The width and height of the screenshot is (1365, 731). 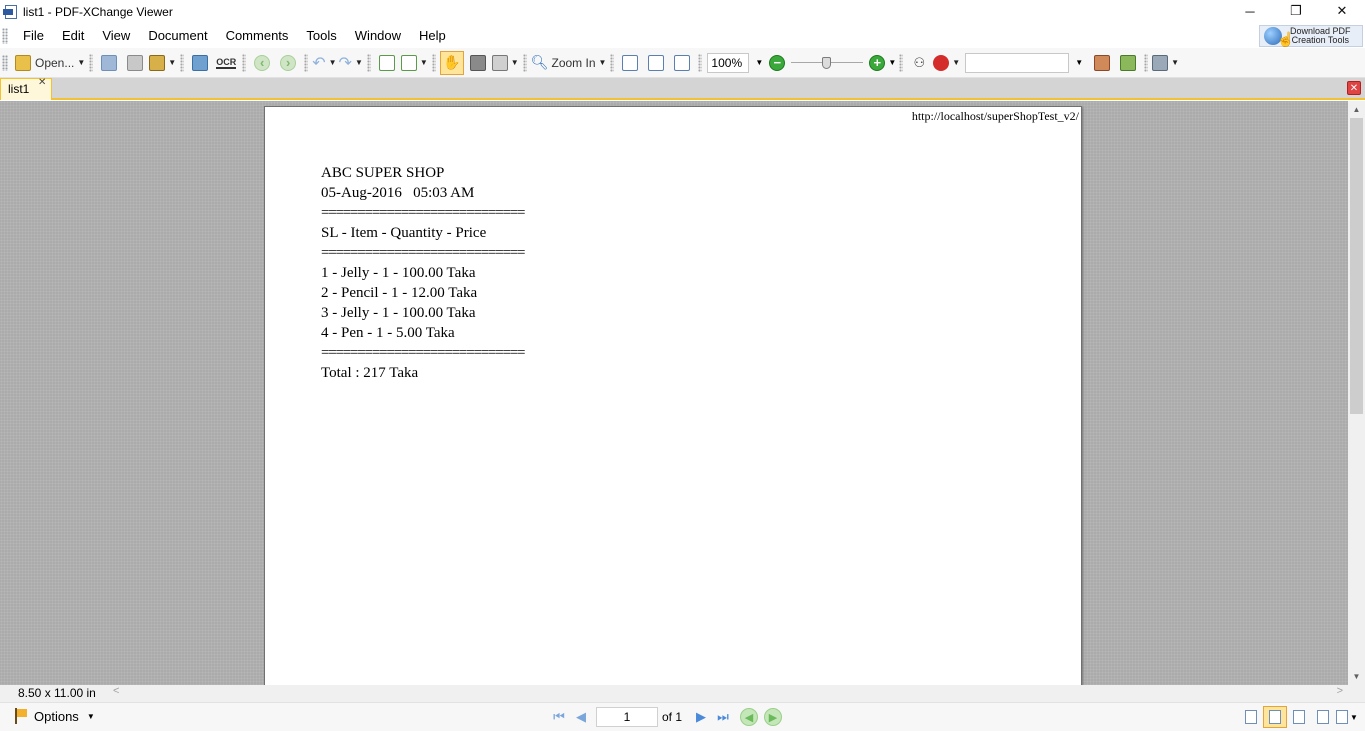 I want to click on facing-view-button, so click(x=1299, y=717).